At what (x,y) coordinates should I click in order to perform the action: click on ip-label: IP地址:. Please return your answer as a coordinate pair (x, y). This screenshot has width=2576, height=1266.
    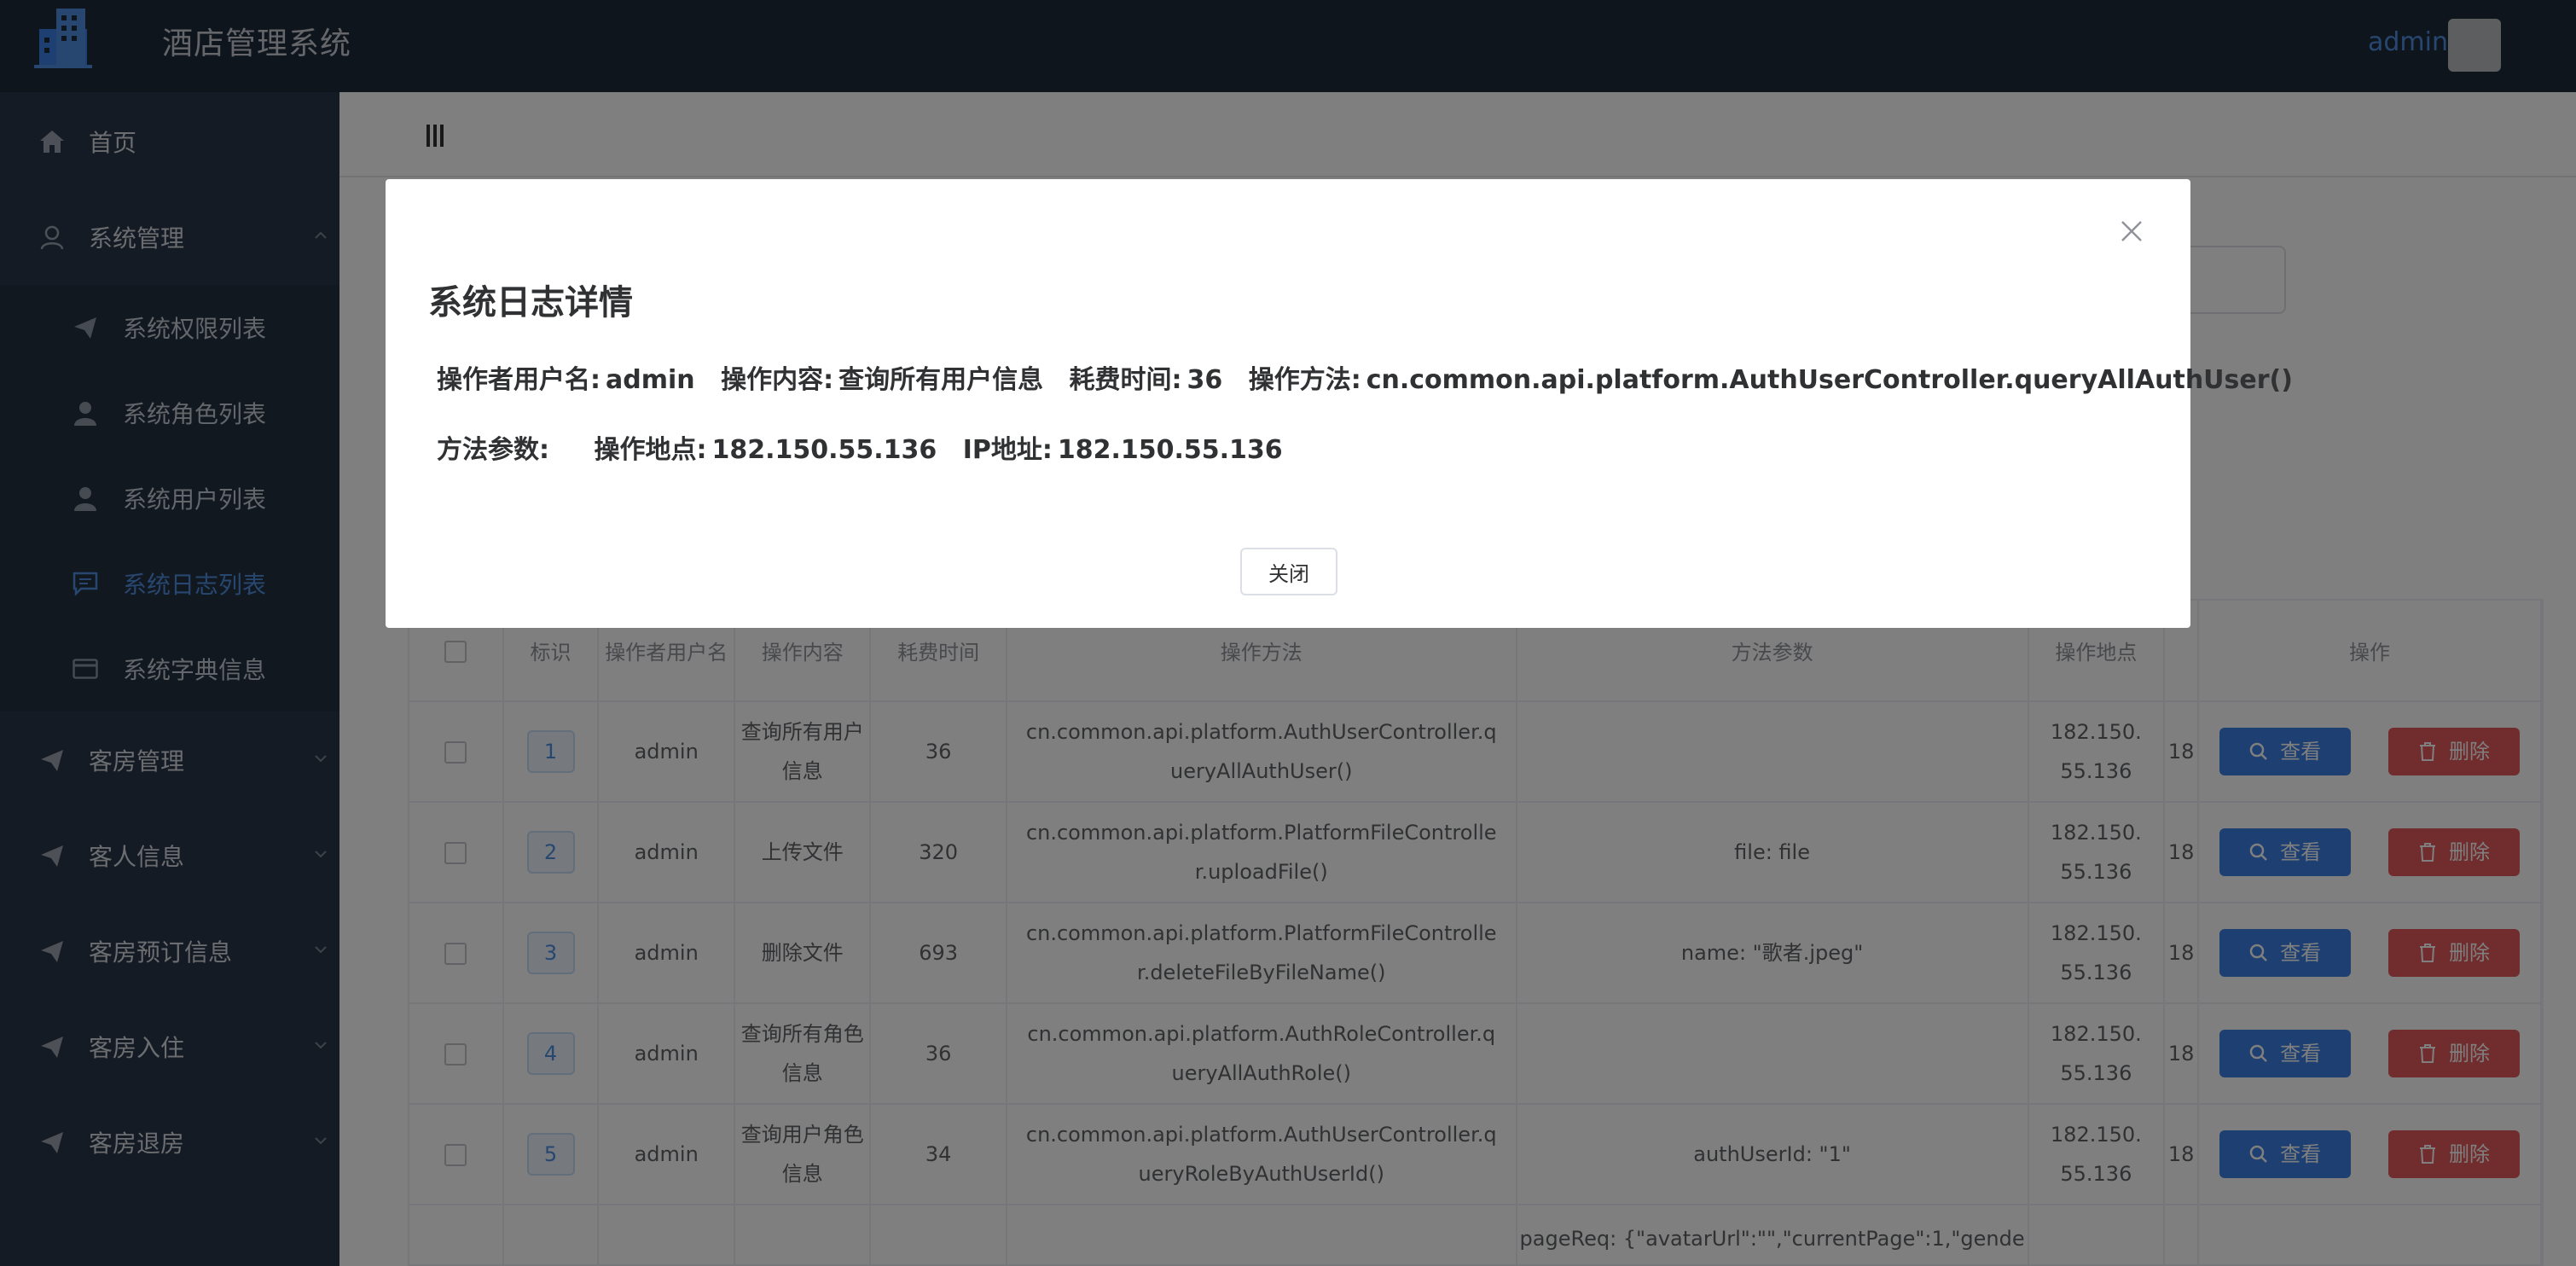
    Looking at the image, I should click on (1007, 450).